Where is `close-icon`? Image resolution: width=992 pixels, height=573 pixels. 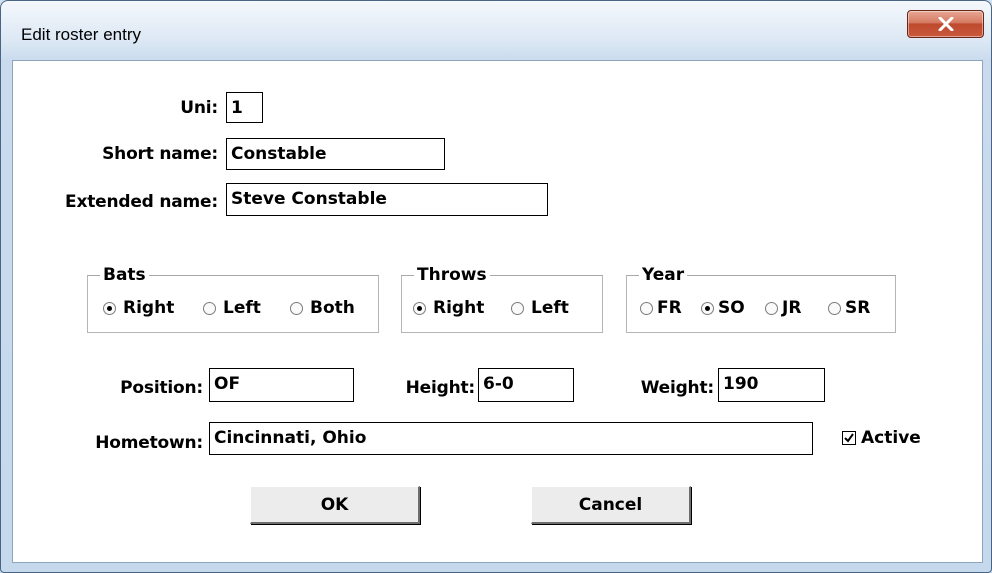
close-icon is located at coordinates (945, 24).